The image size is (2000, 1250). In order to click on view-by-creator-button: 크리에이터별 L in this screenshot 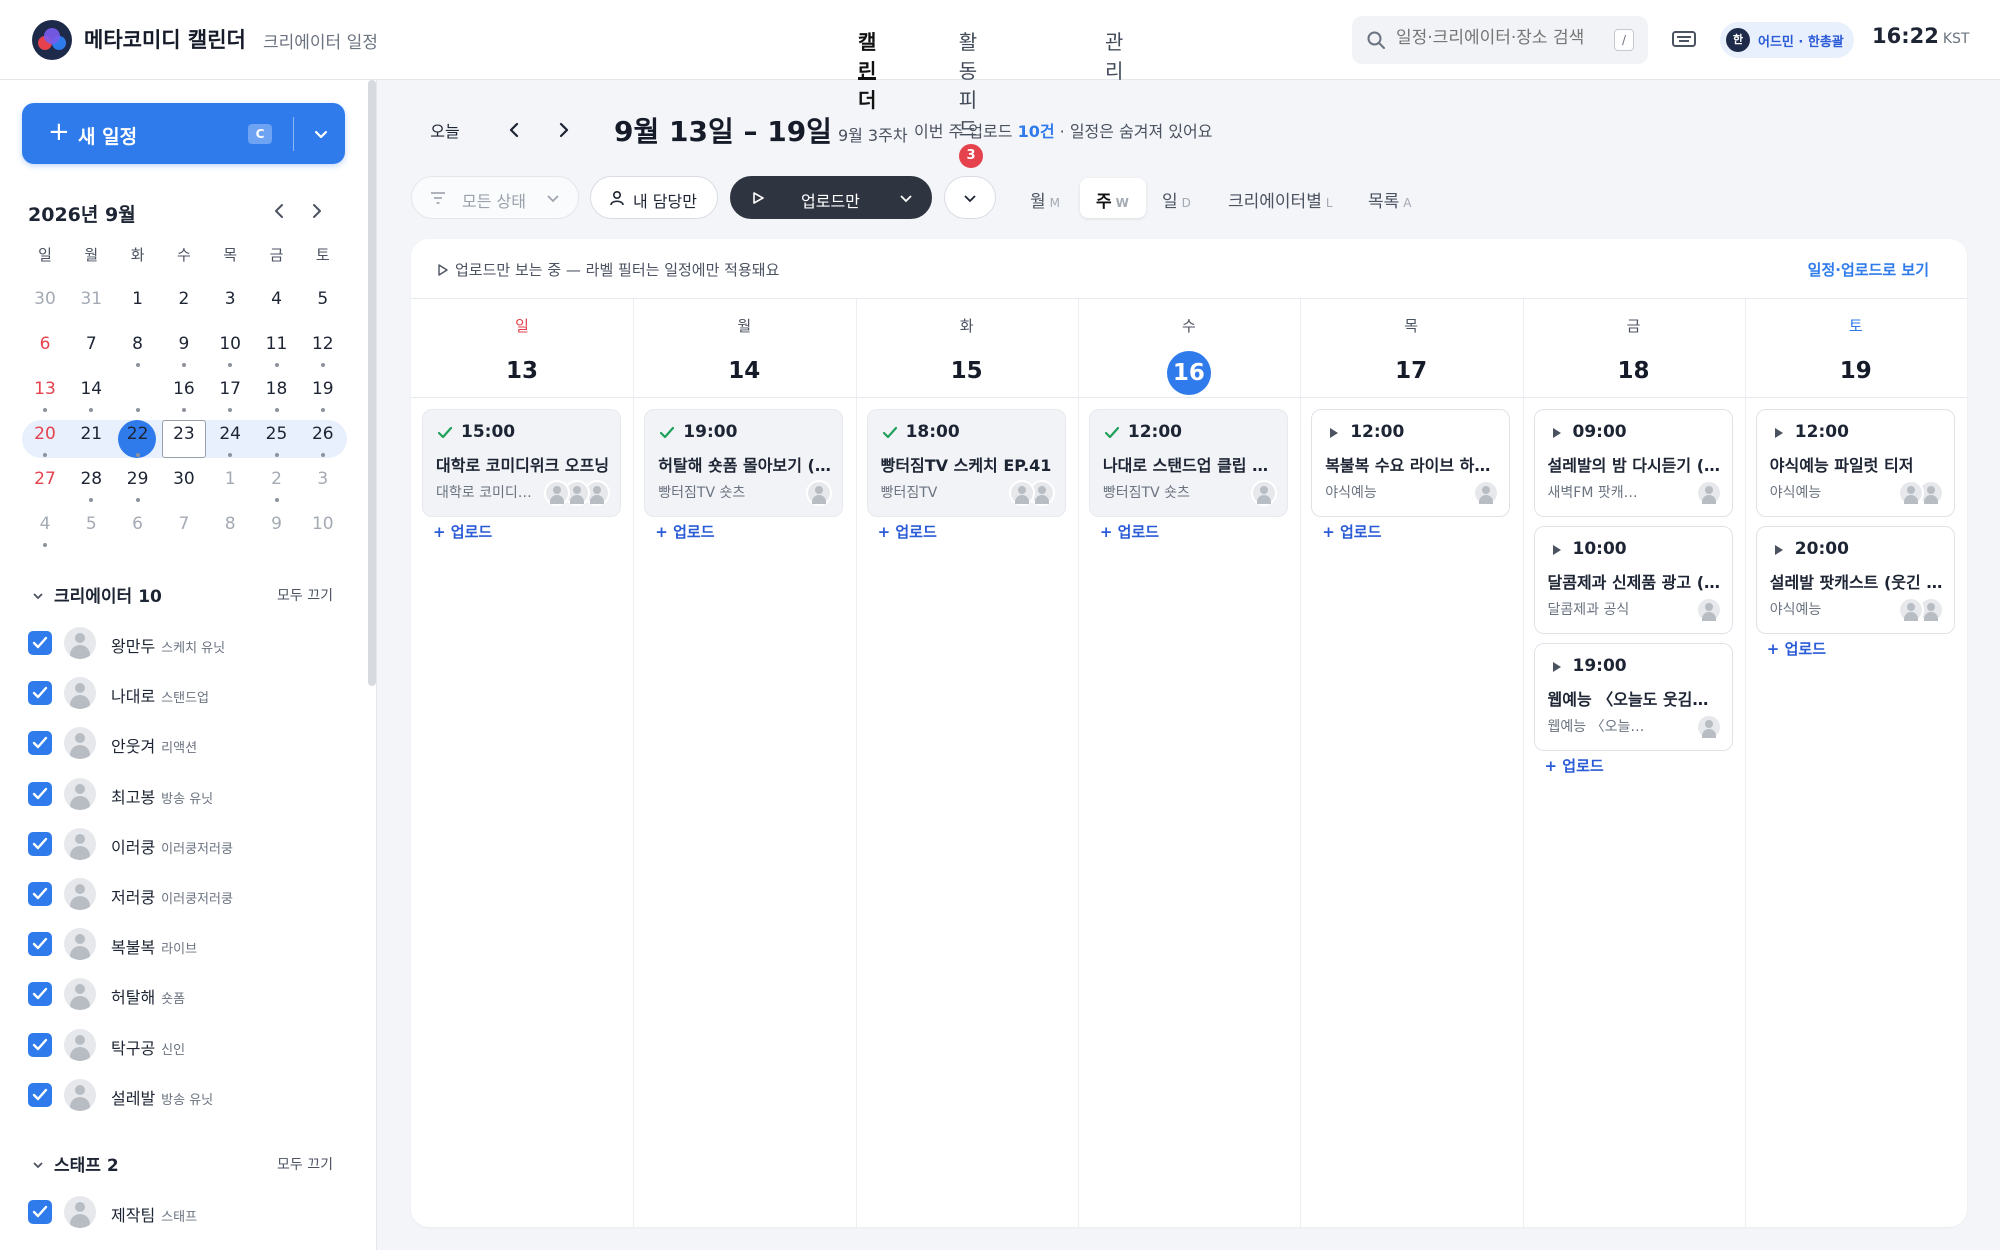, I will do `click(1281, 198)`.